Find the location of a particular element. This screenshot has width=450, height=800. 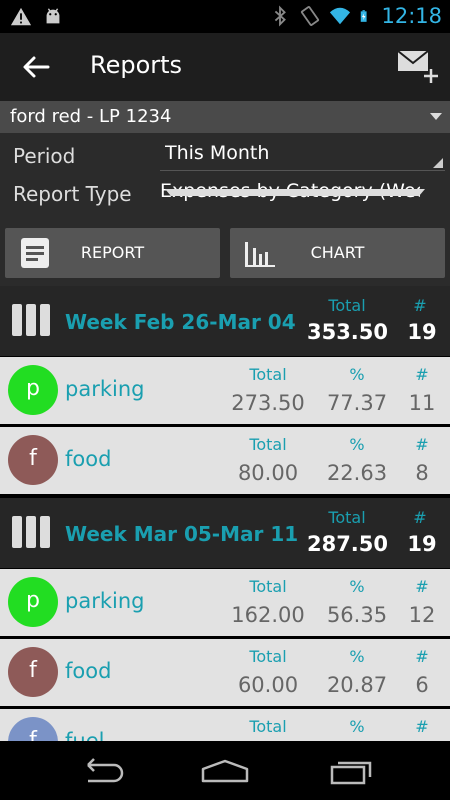

page-title: Reports is located at coordinates (136, 65).